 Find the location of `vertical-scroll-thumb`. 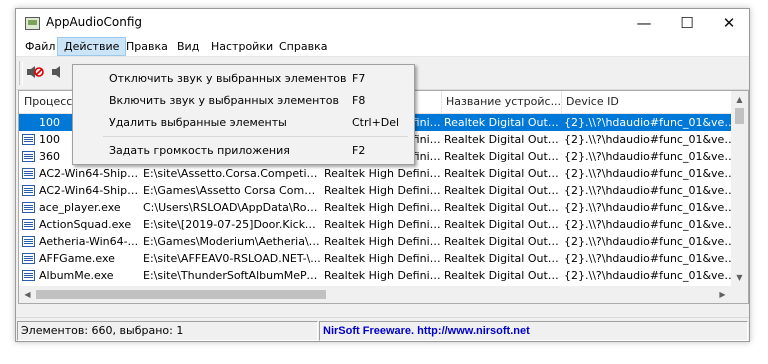

vertical-scroll-thumb is located at coordinates (739, 116).